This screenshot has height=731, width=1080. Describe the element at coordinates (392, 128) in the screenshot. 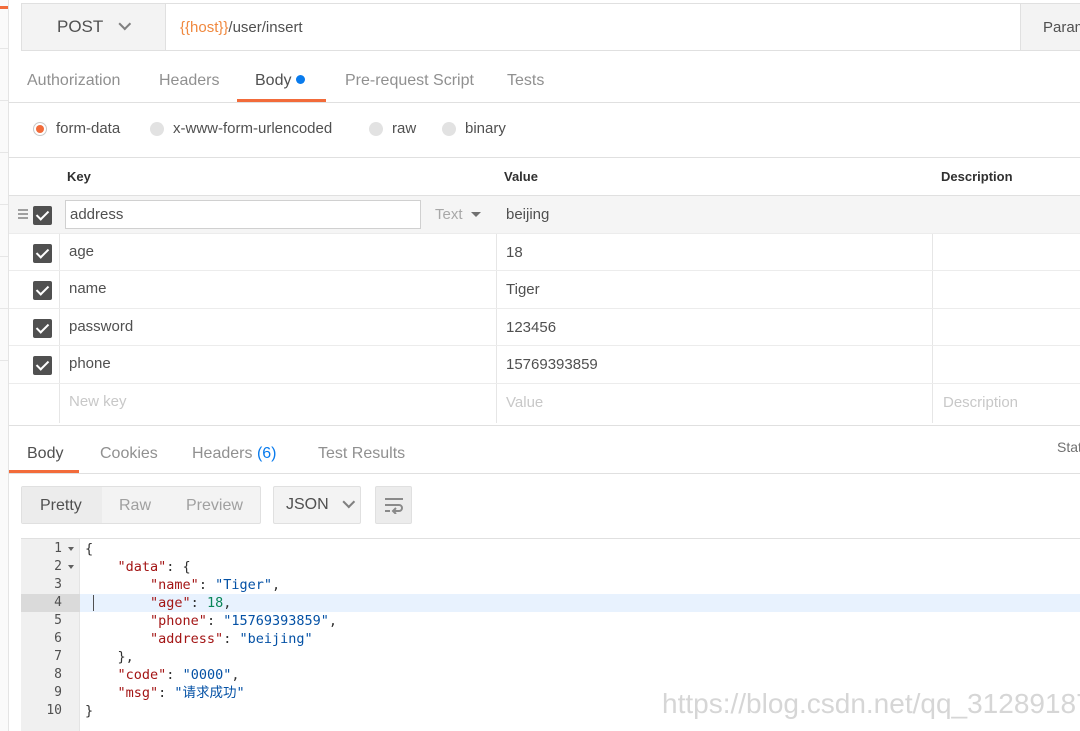

I see `radio-raw: raw` at that location.